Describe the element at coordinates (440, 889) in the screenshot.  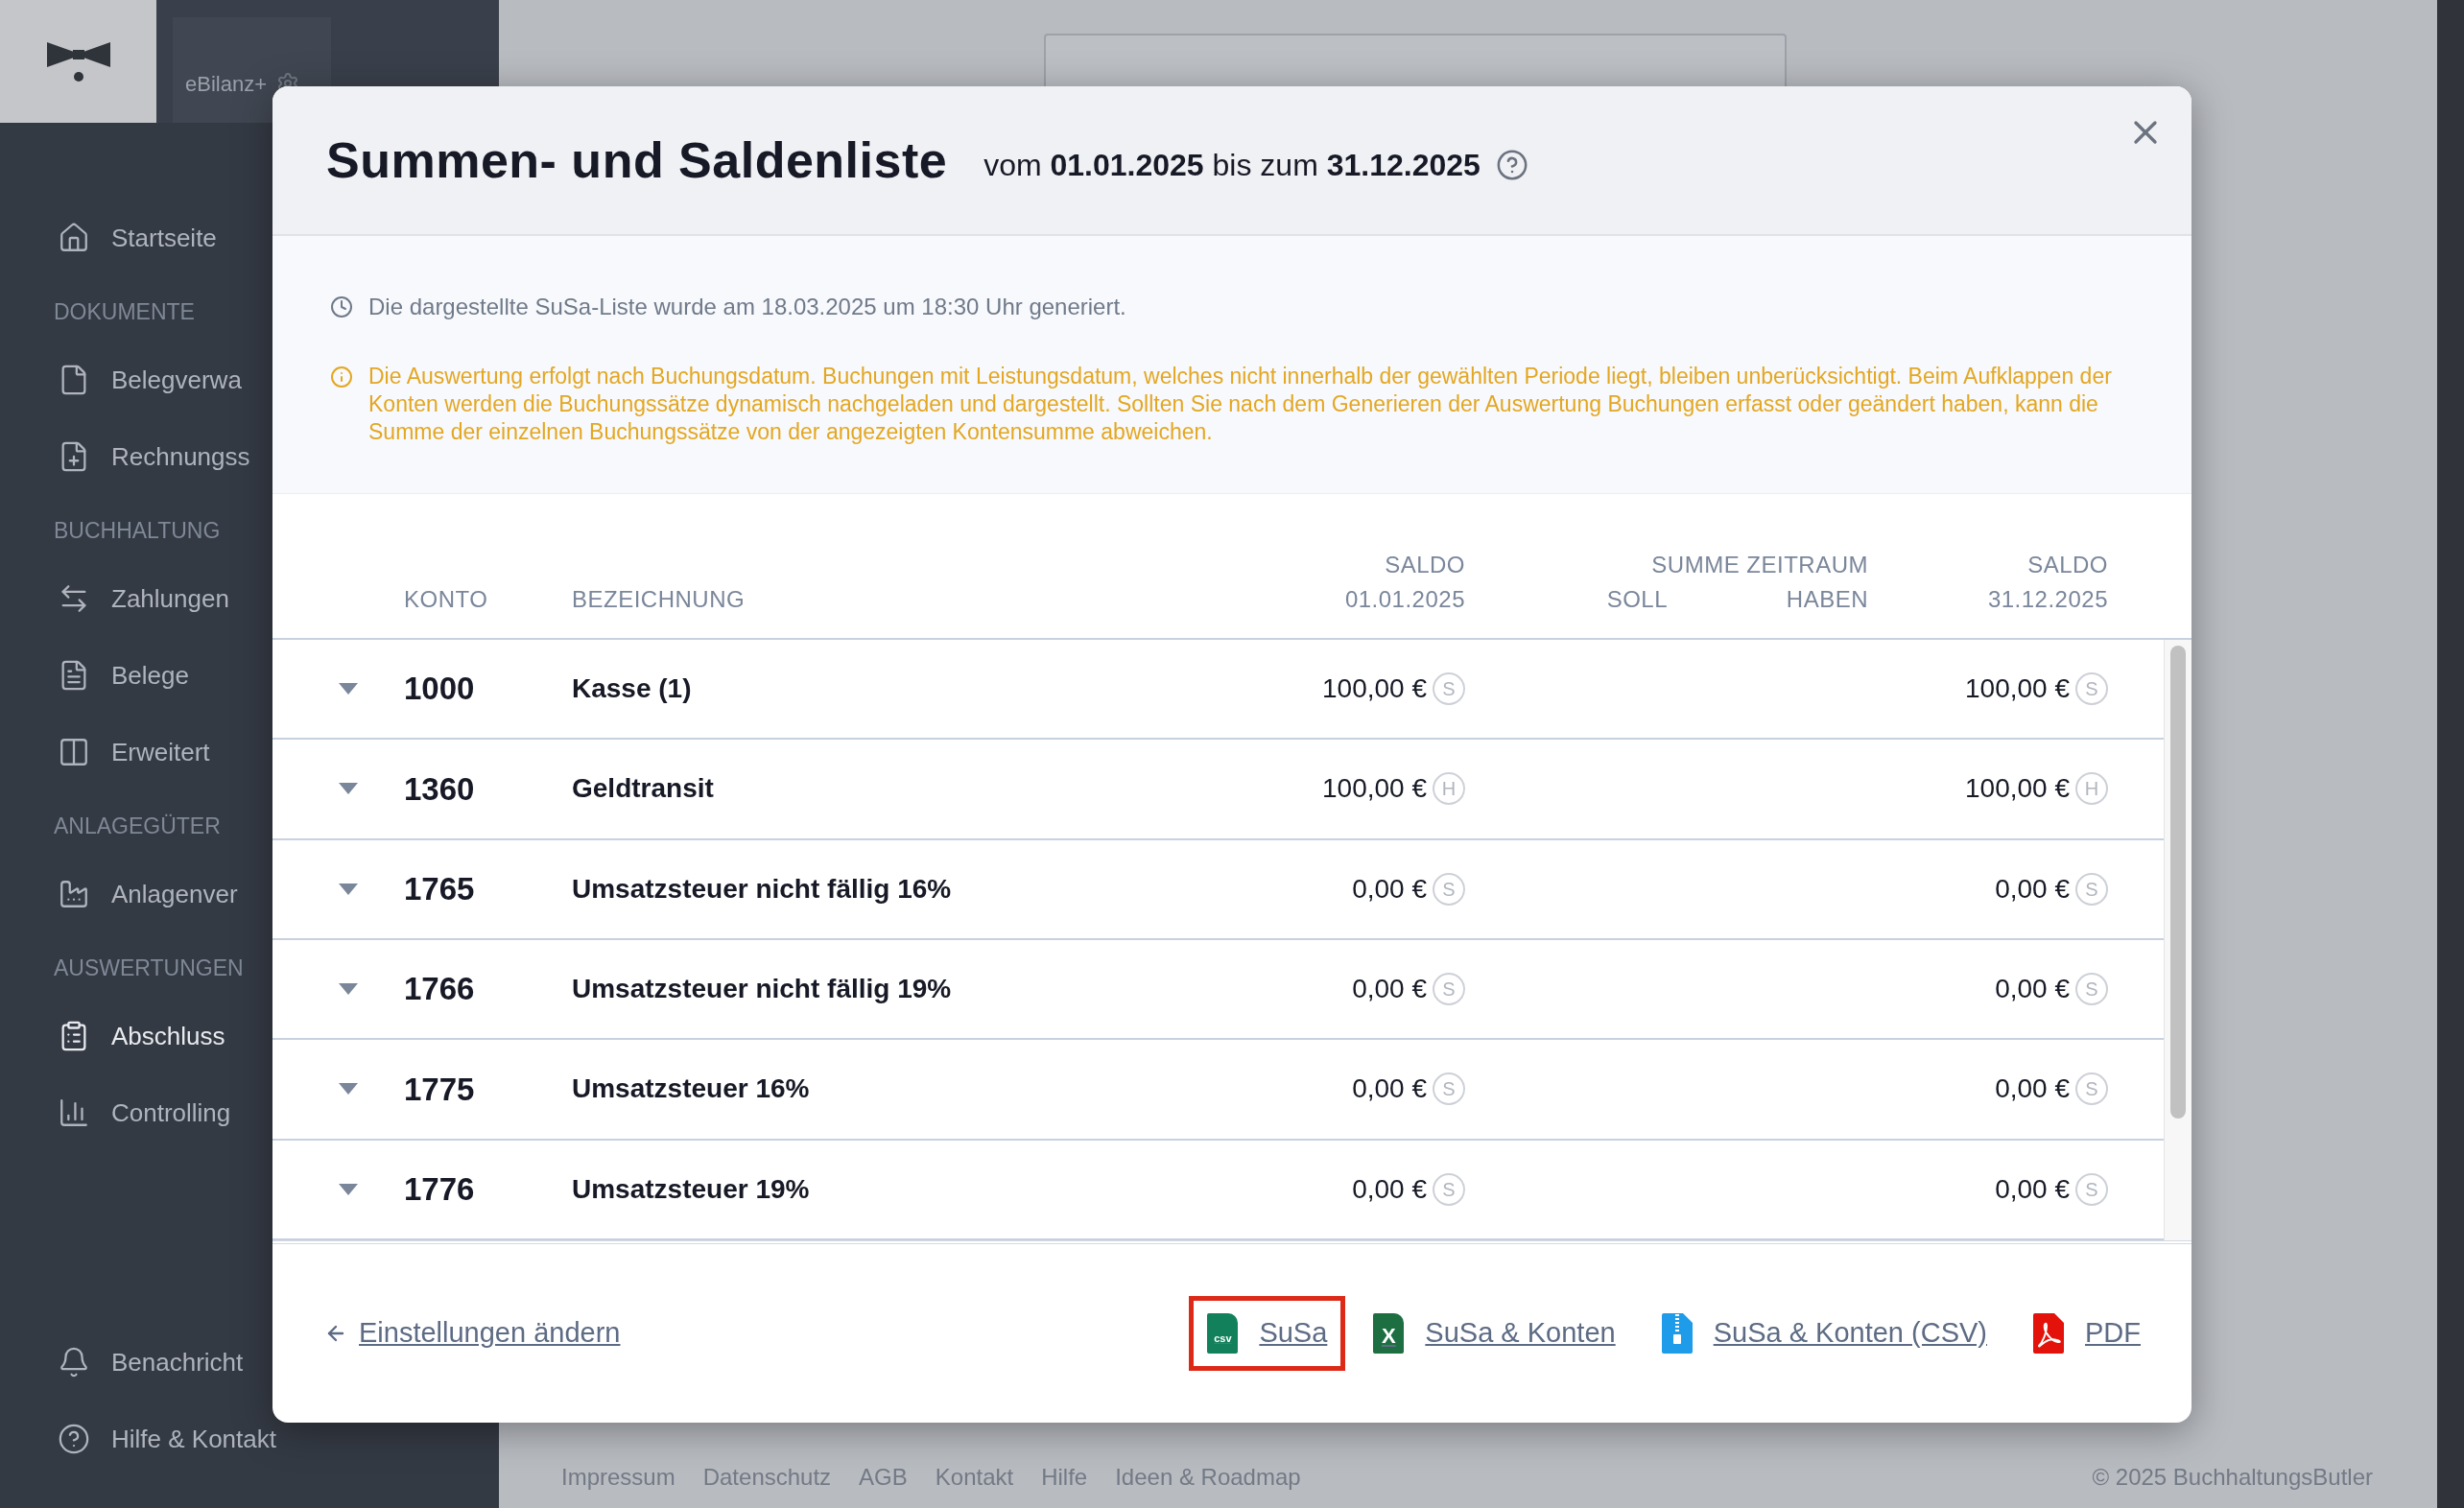
I see `account-number: 1765` at that location.